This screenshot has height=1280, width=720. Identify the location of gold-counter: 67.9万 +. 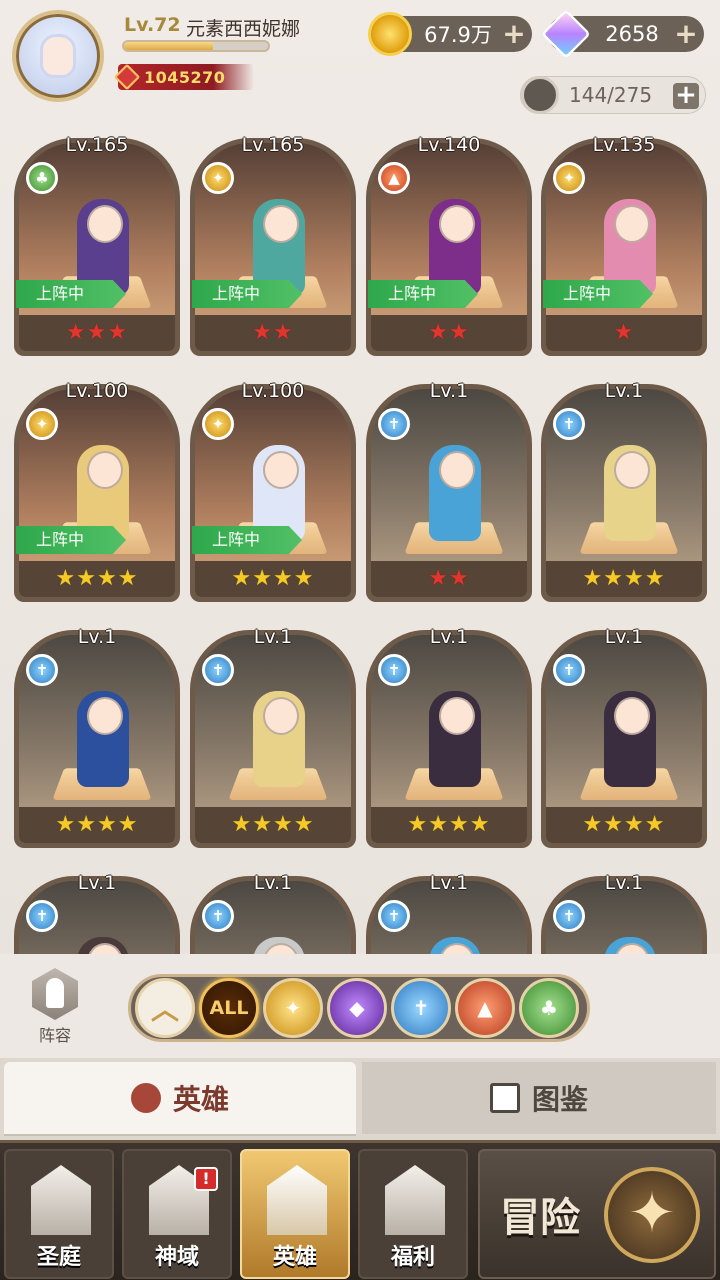
(450, 34).